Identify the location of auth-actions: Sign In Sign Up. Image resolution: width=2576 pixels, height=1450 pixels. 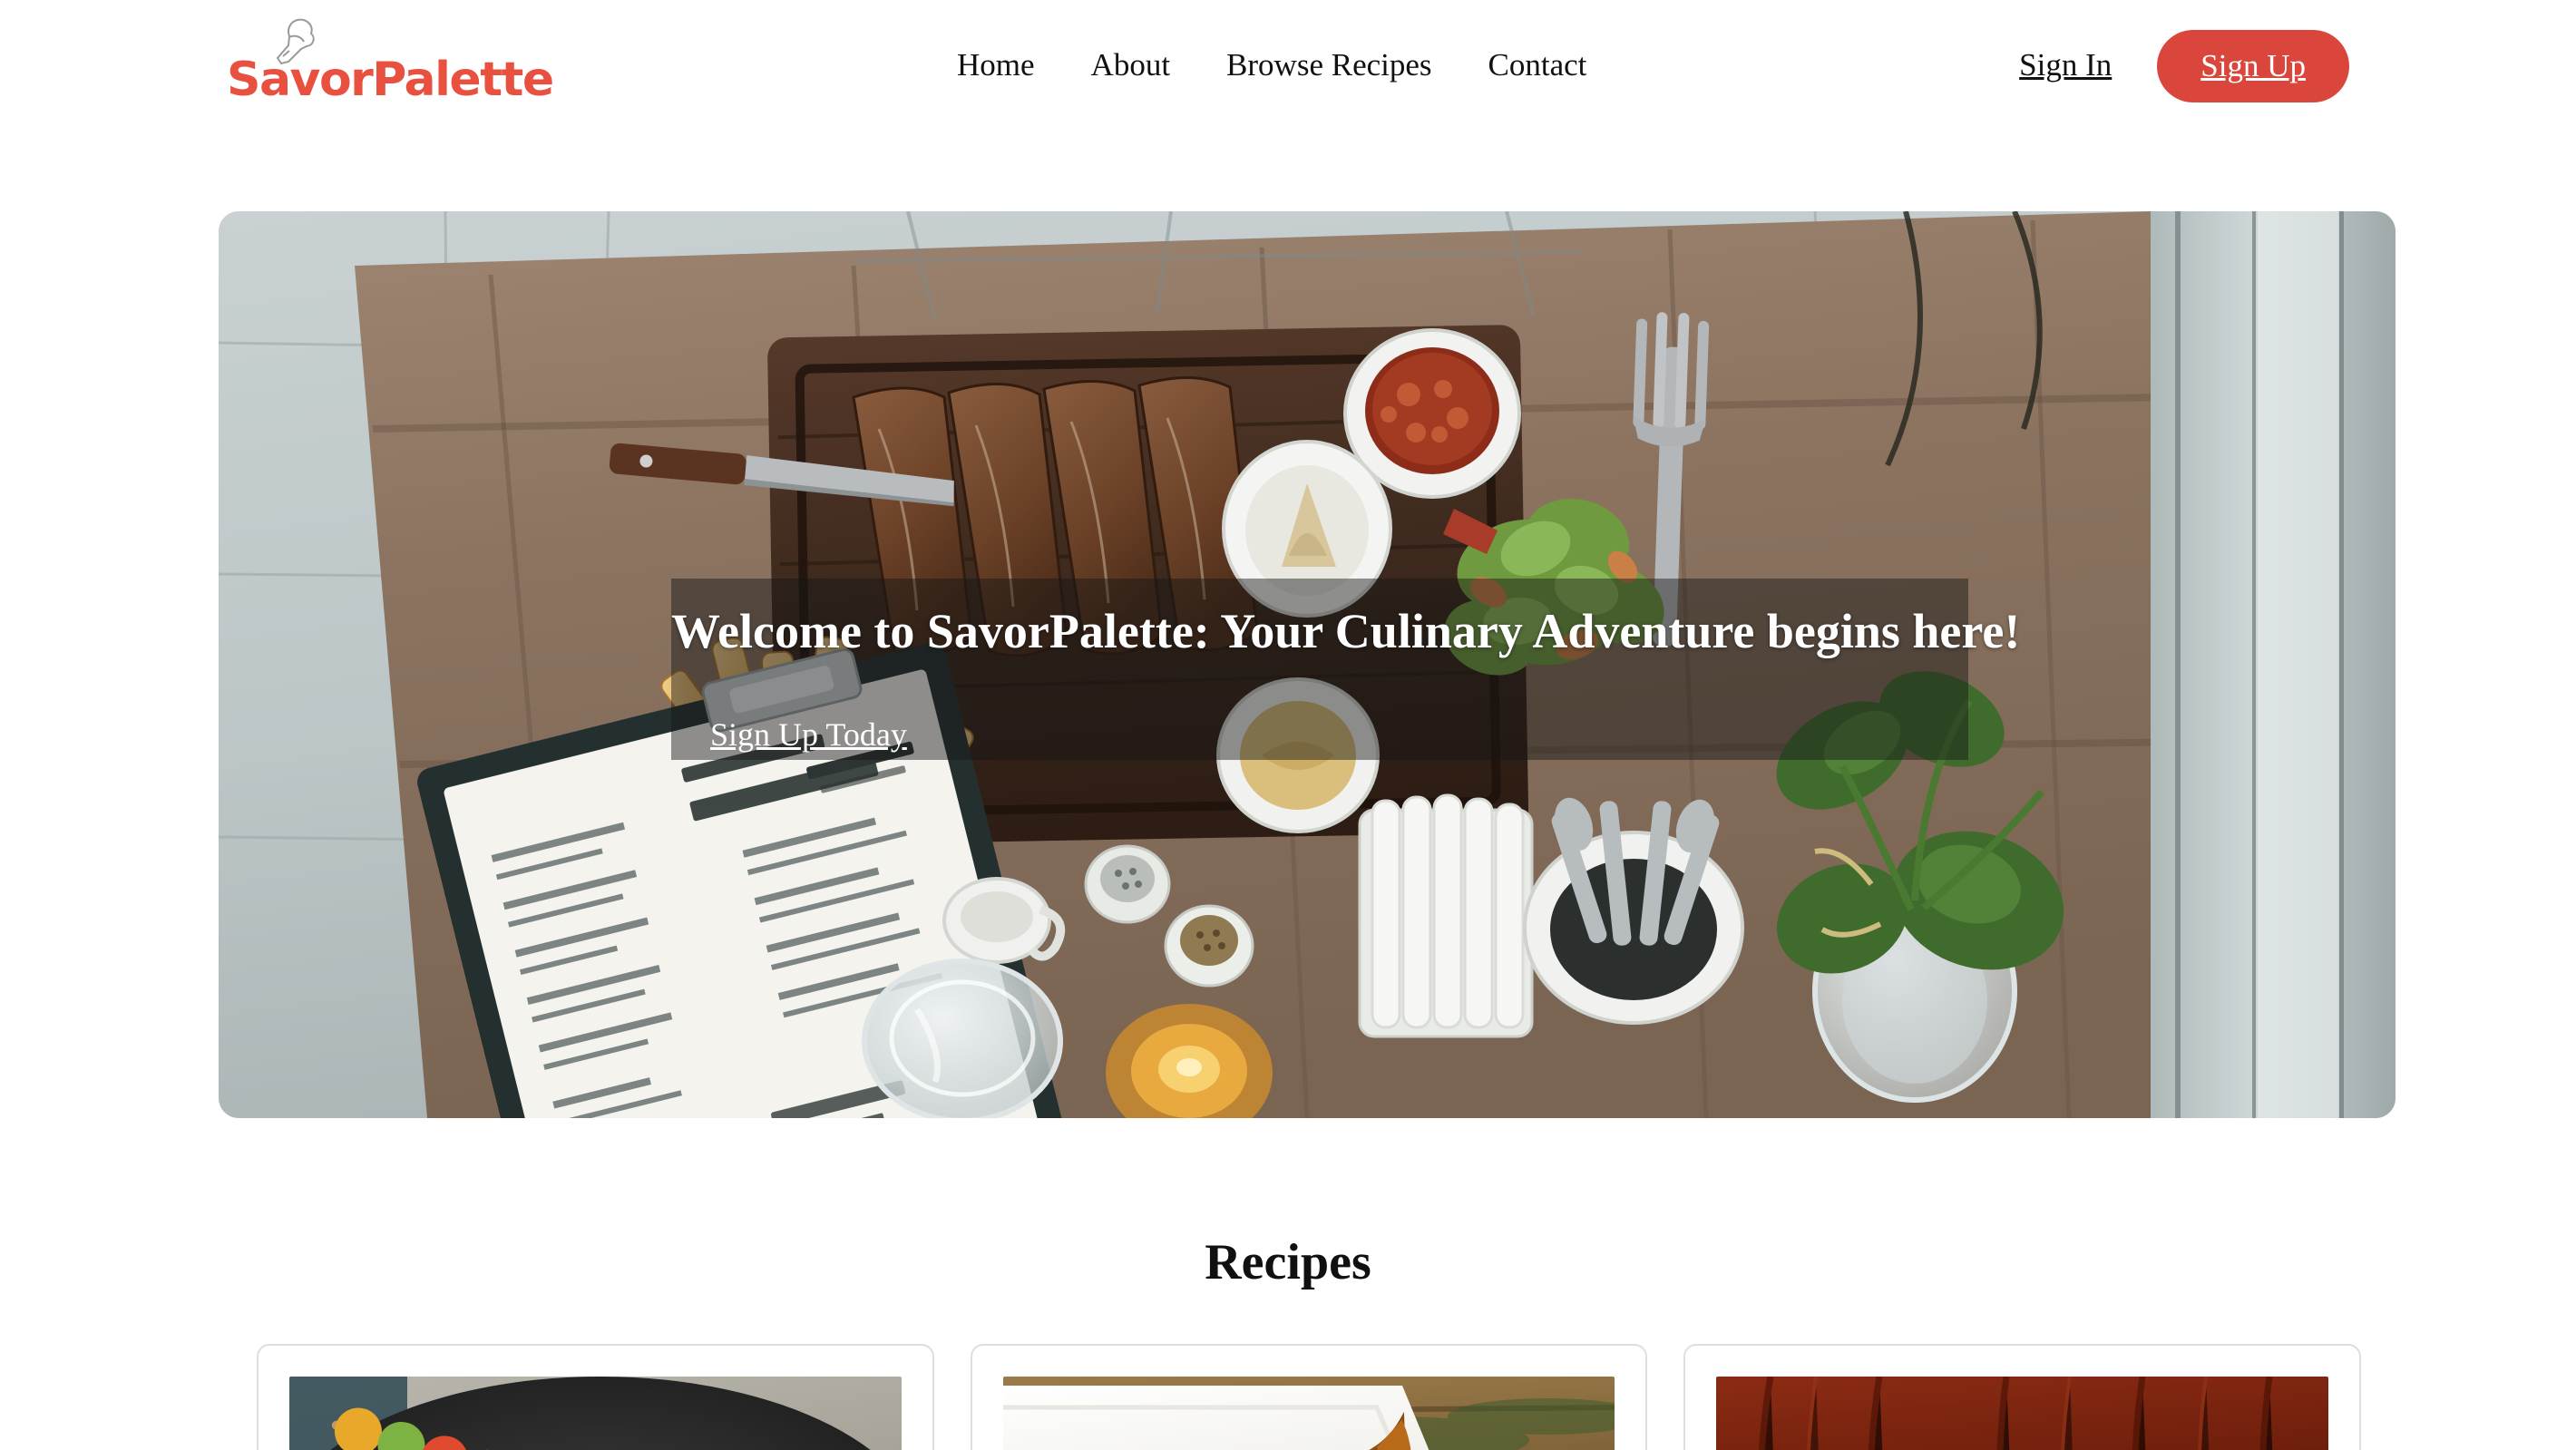
(2184, 66).